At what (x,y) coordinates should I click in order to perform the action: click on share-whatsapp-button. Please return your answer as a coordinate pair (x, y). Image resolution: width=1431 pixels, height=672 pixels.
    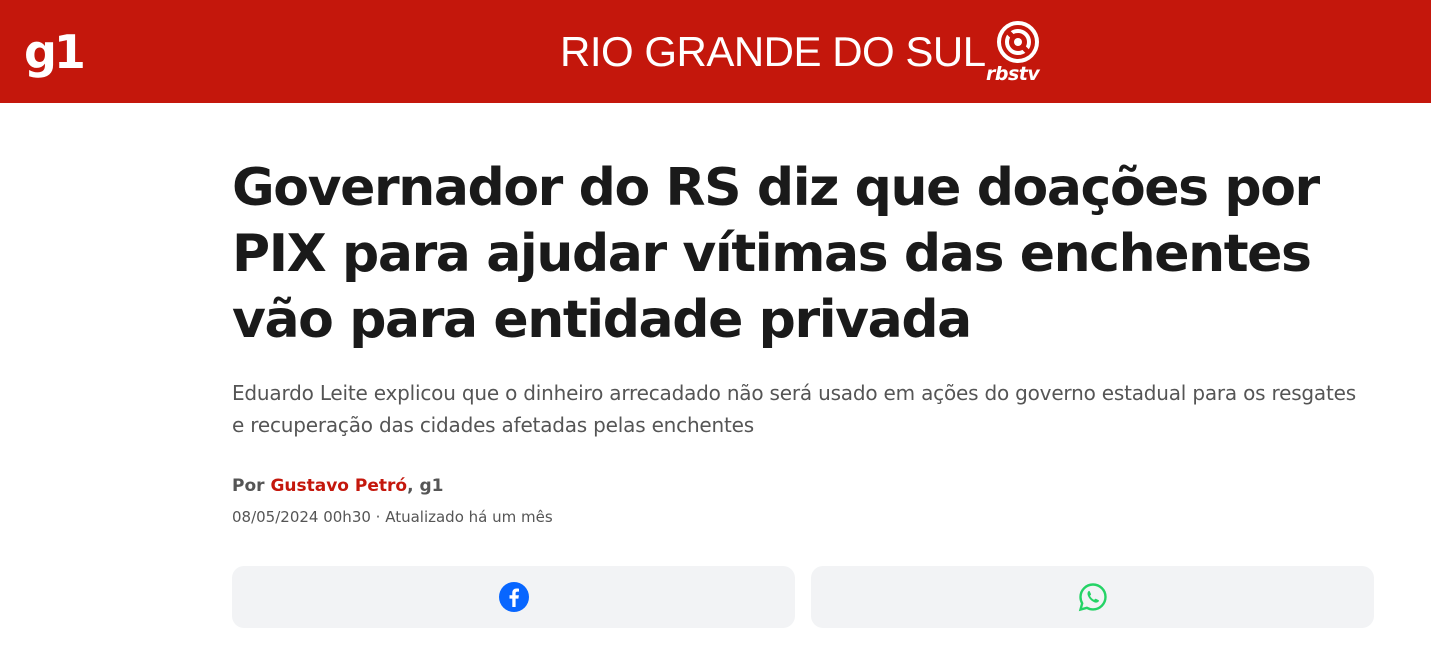
    Looking at the image, I should click on (1092, 597).